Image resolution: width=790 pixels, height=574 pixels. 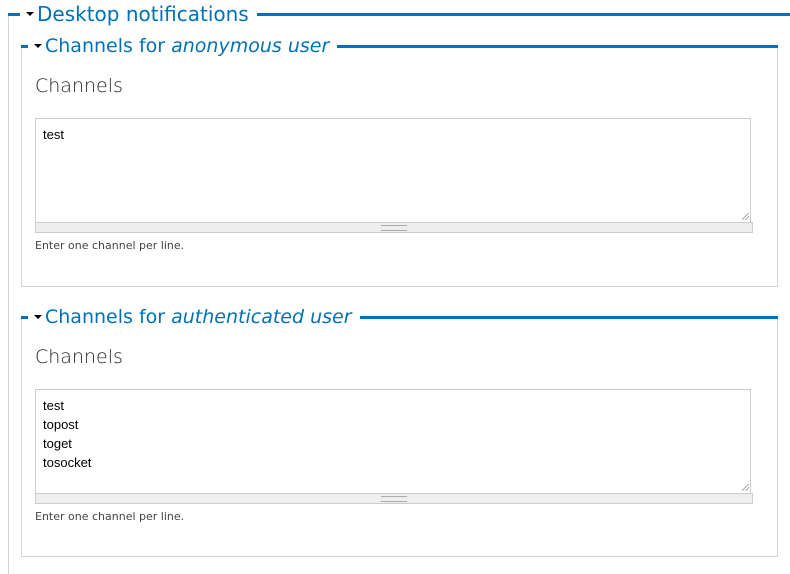 I want to click on authenticated-fieldset-toggle: Channels for authenticated user, so click(x=194, y=317).